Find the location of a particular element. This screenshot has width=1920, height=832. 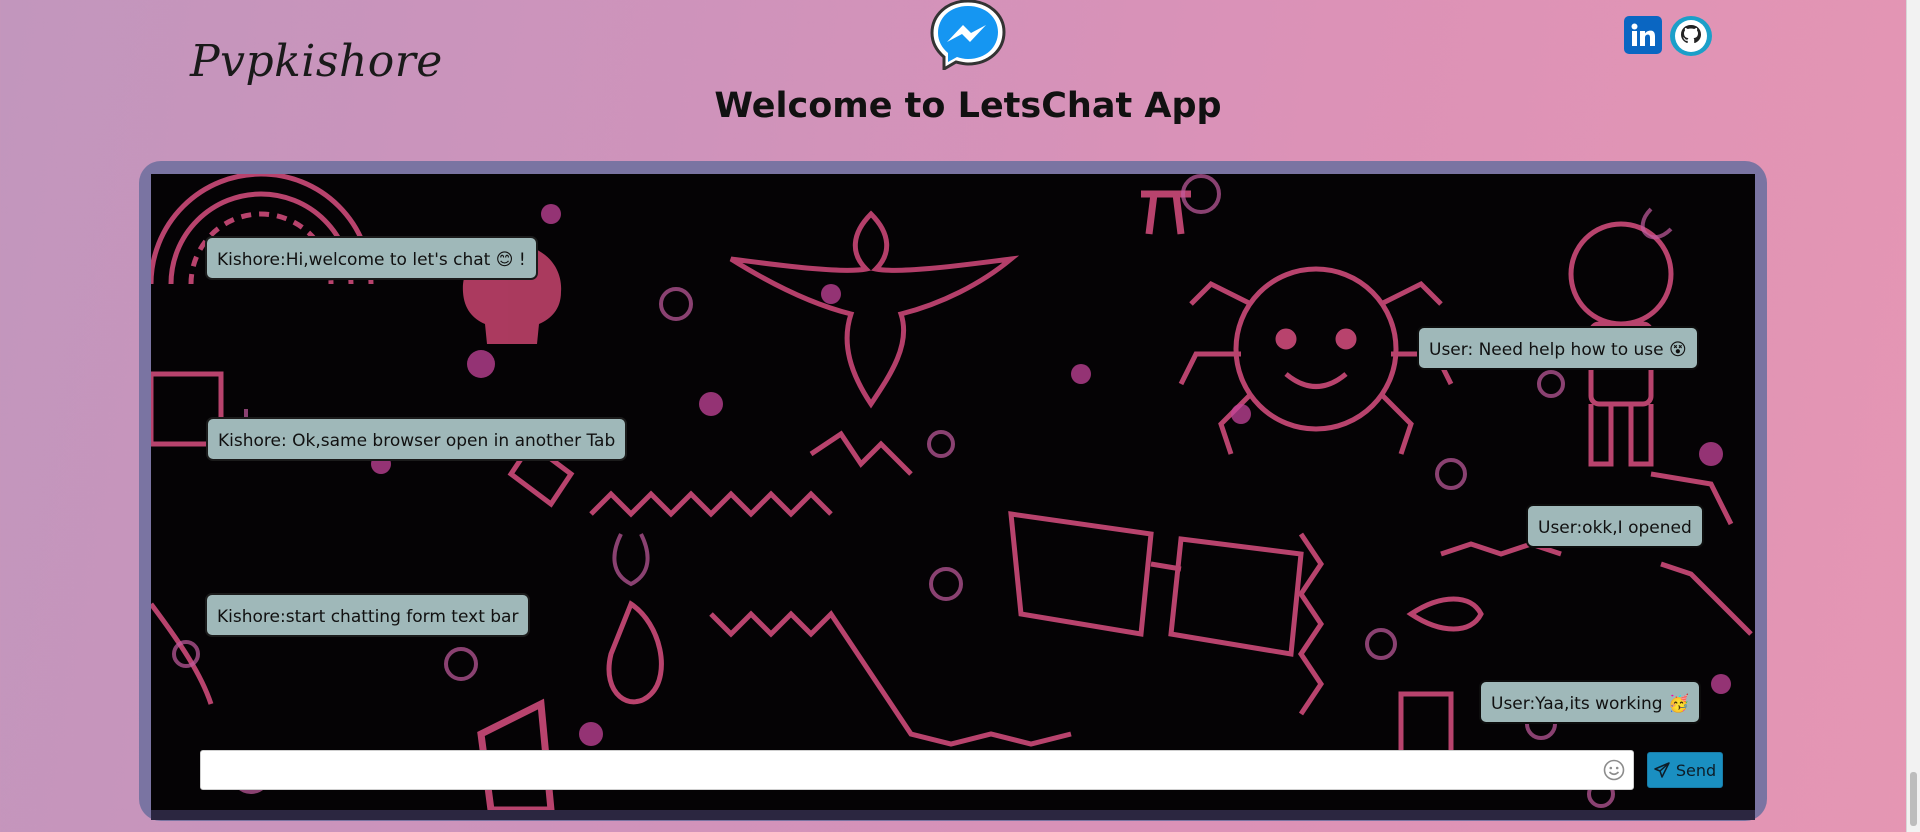

page-title: Welcome to LetsChat App is located at coordinates (968, 106).